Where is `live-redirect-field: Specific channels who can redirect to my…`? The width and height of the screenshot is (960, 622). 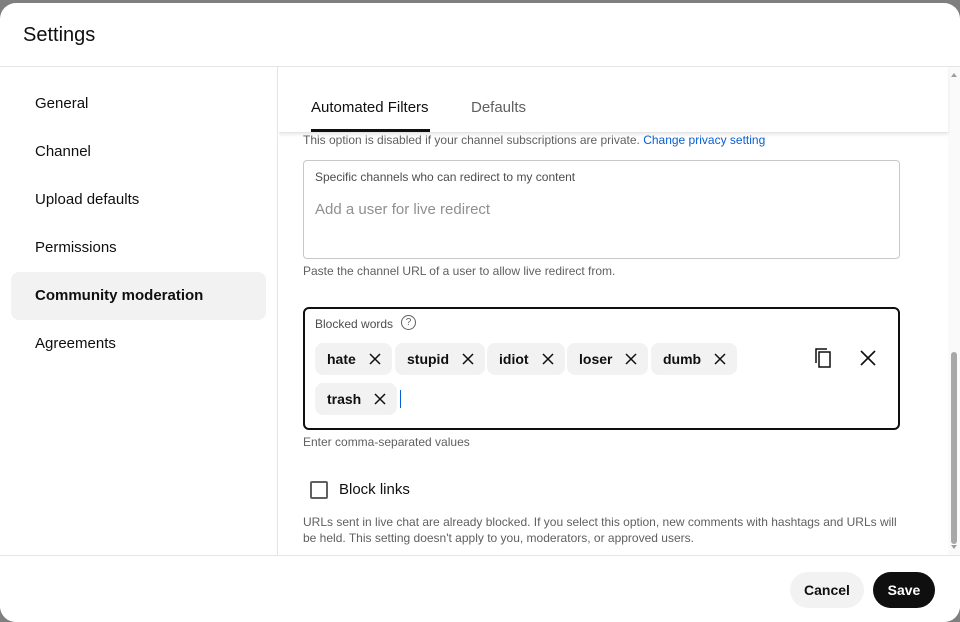 live-redirect-field: Specific channels who can redirect to my… is located at coordinates (601, 209).